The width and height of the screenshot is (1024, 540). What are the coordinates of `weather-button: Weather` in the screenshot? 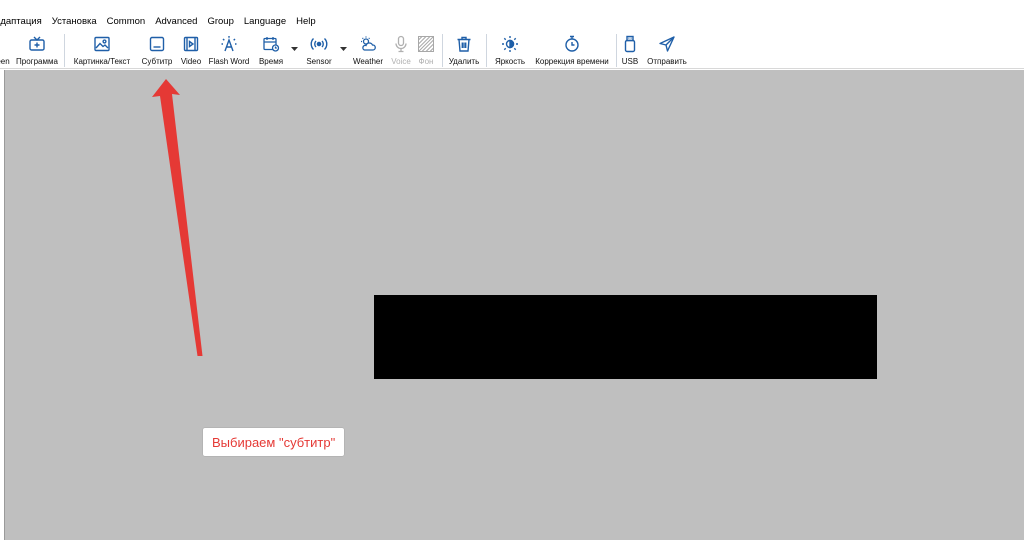 It's located at (368, 50).